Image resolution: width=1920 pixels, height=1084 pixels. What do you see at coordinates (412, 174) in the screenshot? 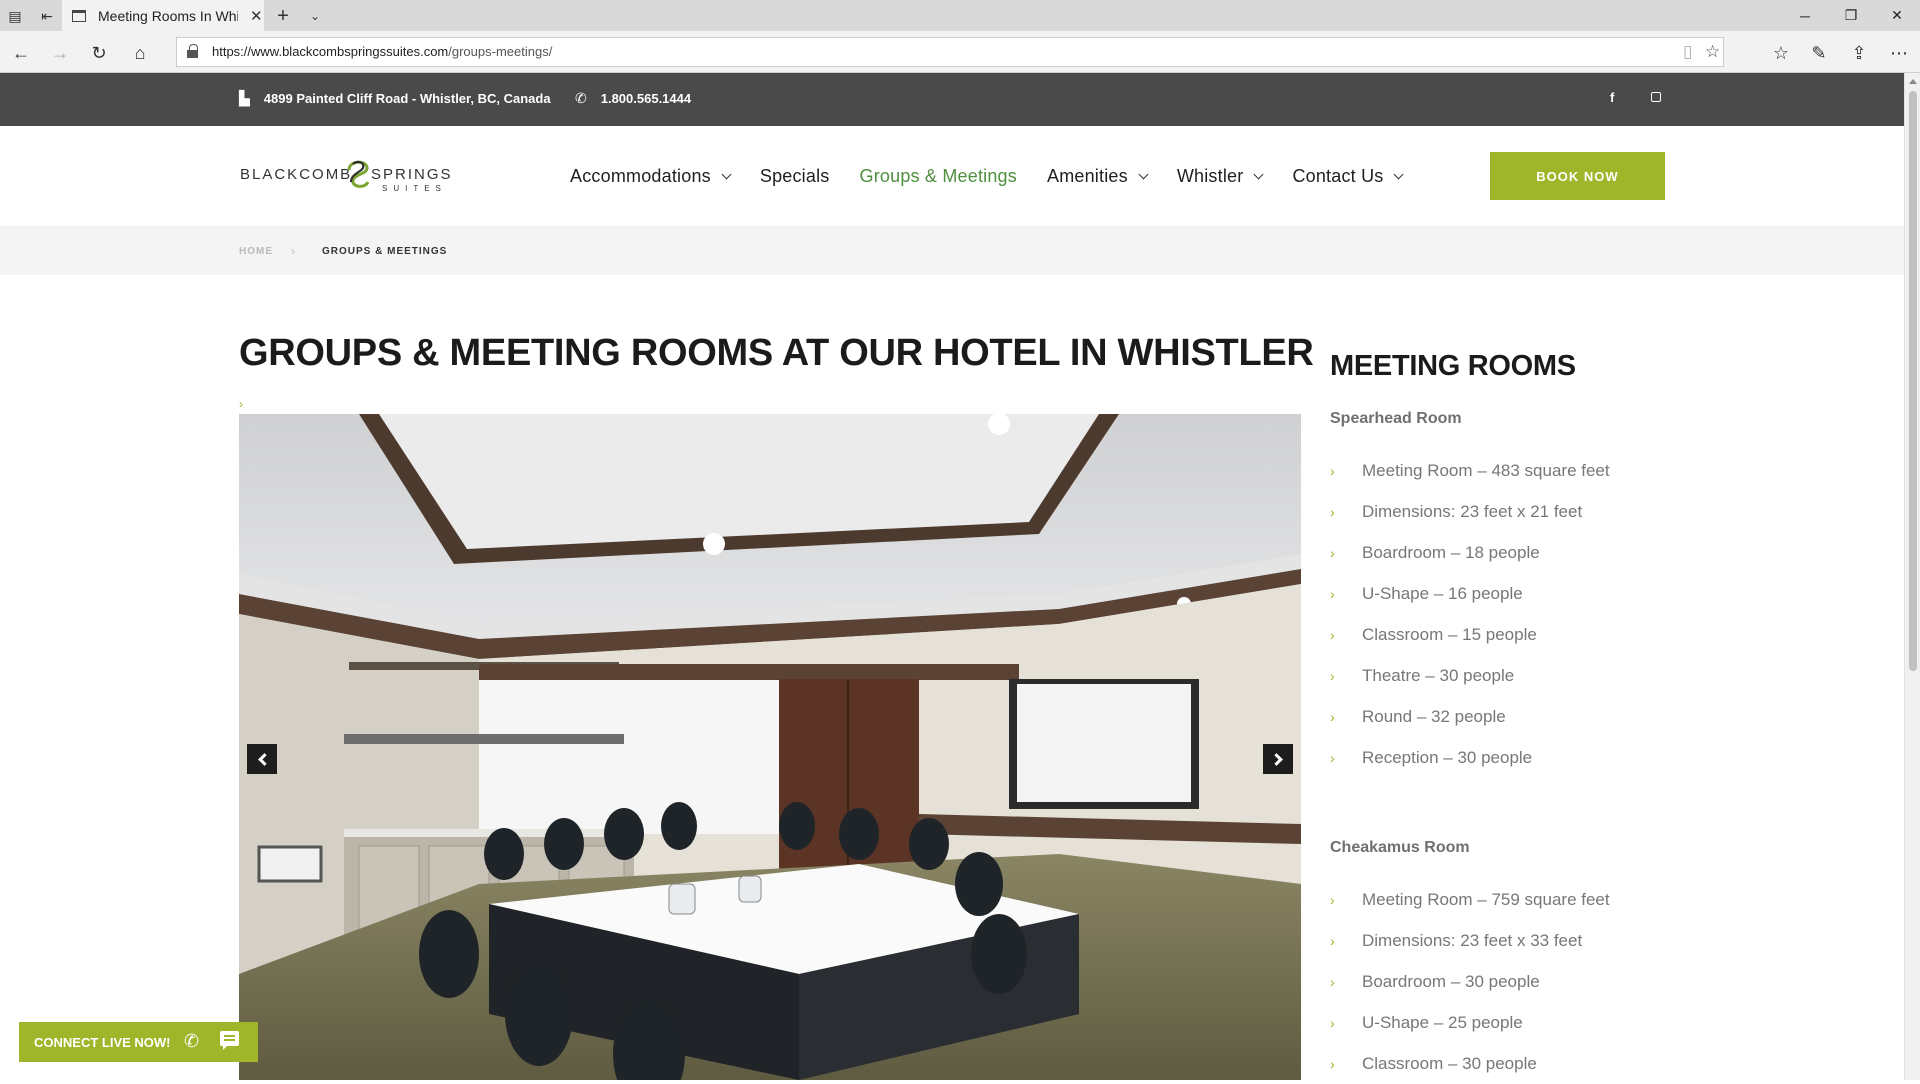
I see `logo-word-springs: SPRINGS` at bounding box center [412, 174].